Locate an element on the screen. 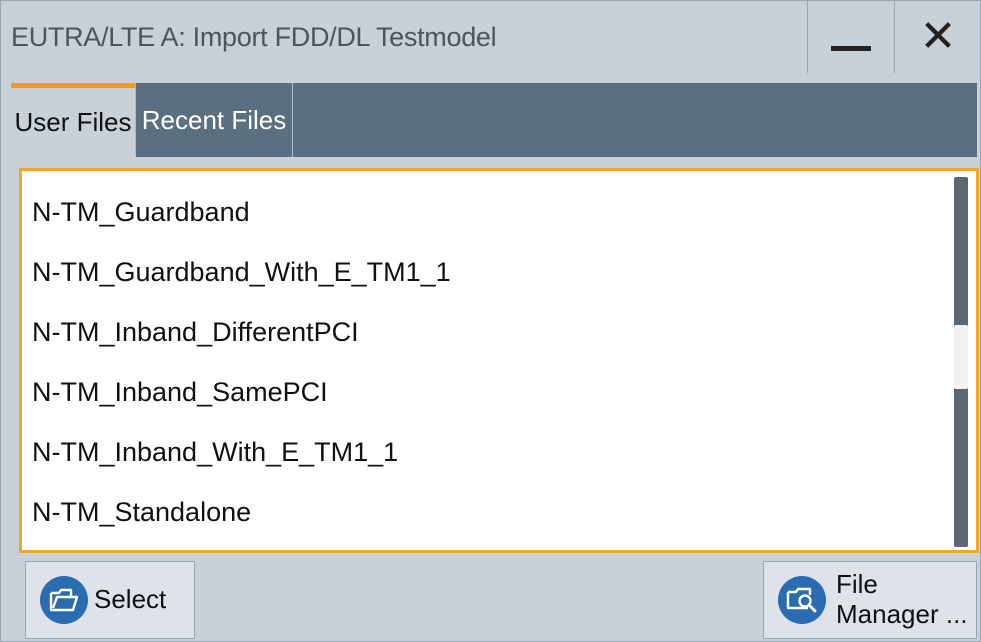  list-item: N-TM_Standalone is located at coordinates (141, 512).